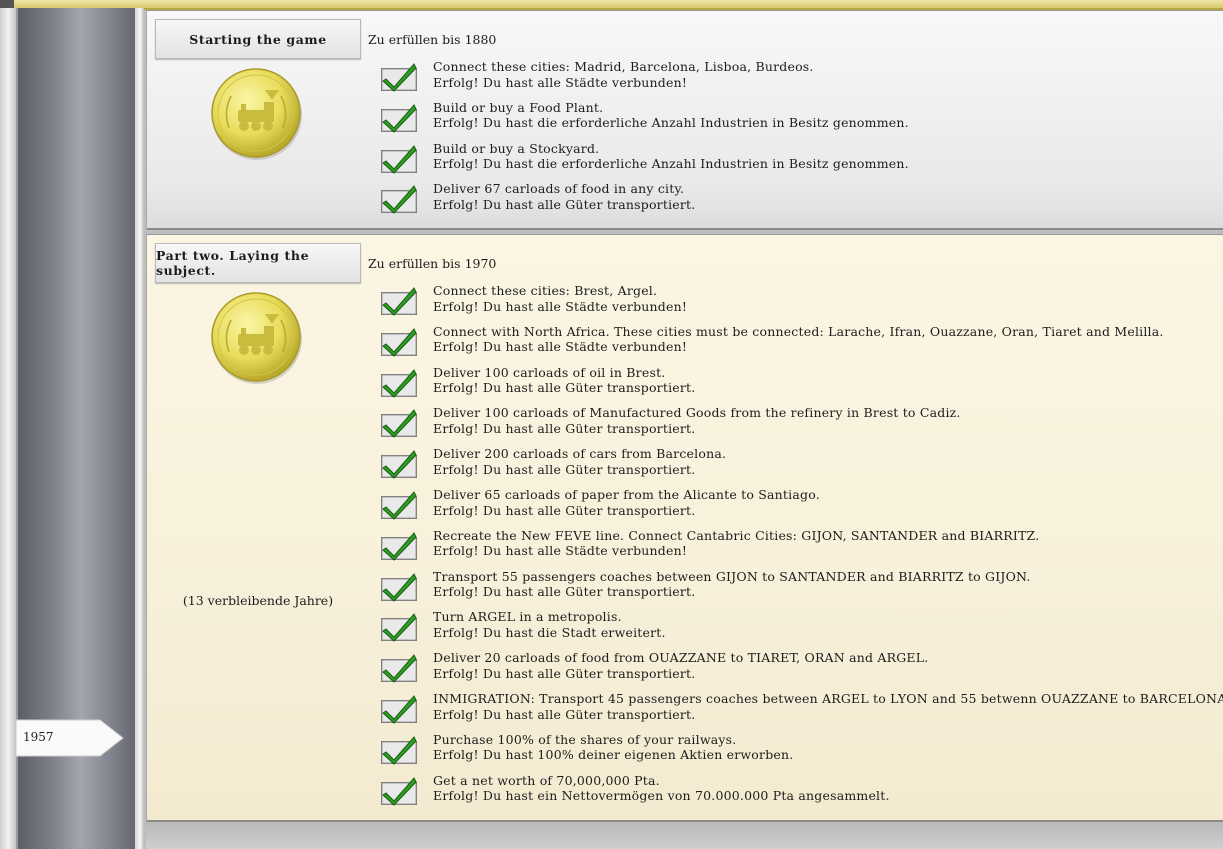 The image size is (1223, 849). What do you see at coordinates (559, 189) in the screenshot?
I see `goal-description: Deliver 67 carloads of food in any city.` at bounding box center [559, 189].